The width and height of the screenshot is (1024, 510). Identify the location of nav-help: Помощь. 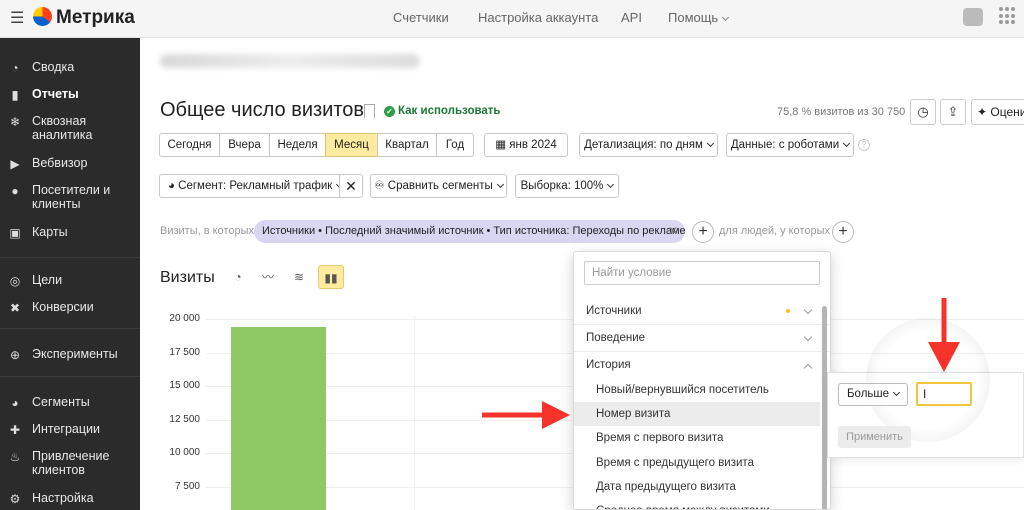
(699, 17).